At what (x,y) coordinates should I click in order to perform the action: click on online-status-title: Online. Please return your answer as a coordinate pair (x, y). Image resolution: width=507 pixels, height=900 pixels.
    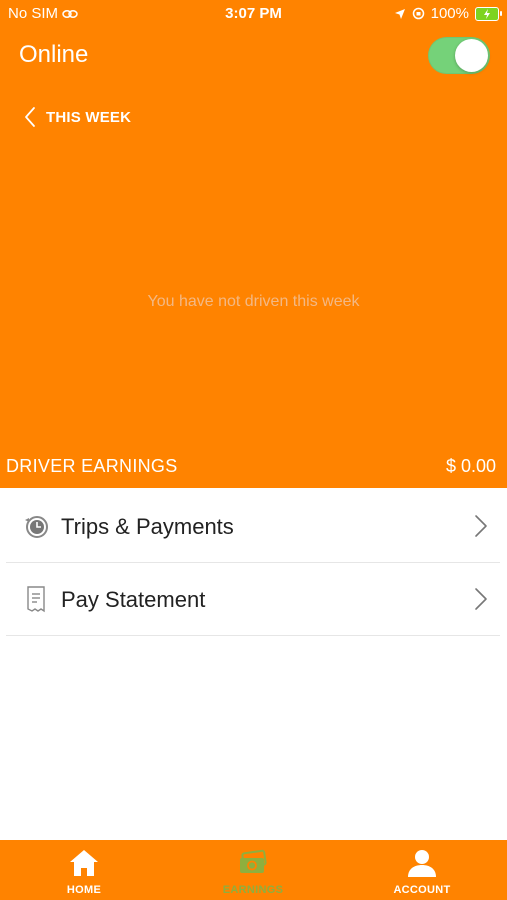
    Looking at the image, I should click on (54, 54).